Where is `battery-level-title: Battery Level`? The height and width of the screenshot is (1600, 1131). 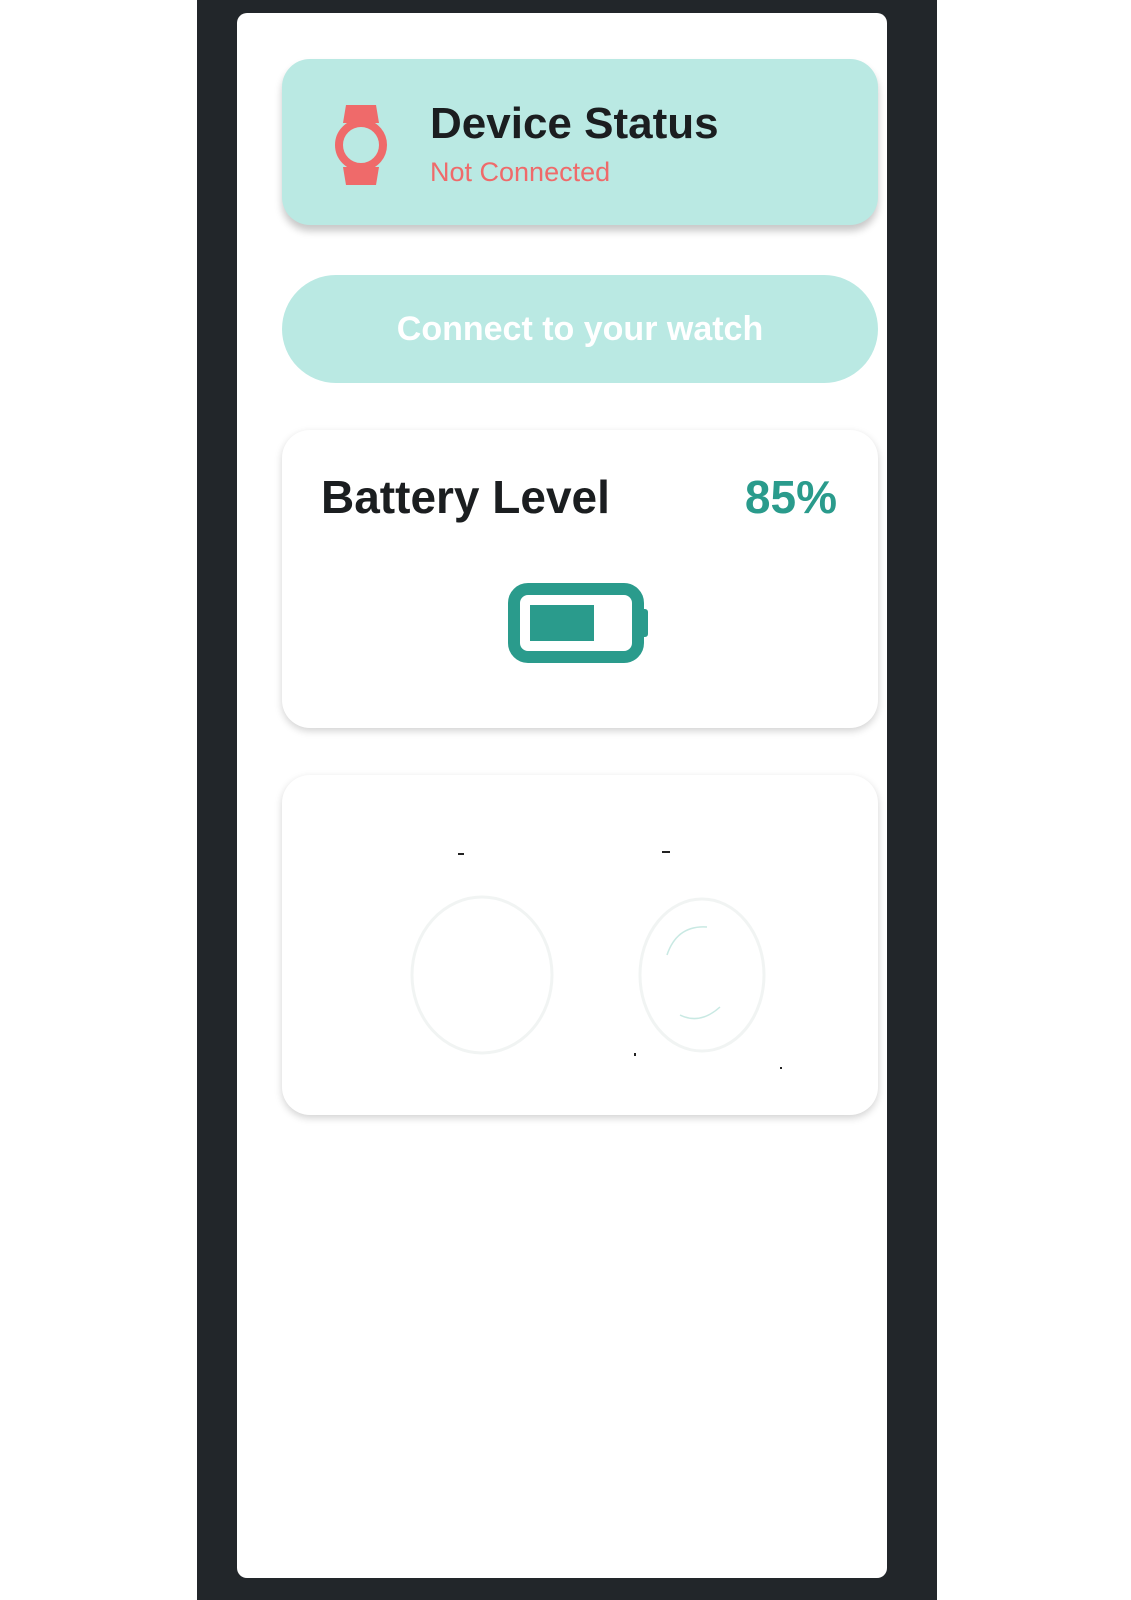 battery-level-title: Battery Level is located at coordinates (465, 497).